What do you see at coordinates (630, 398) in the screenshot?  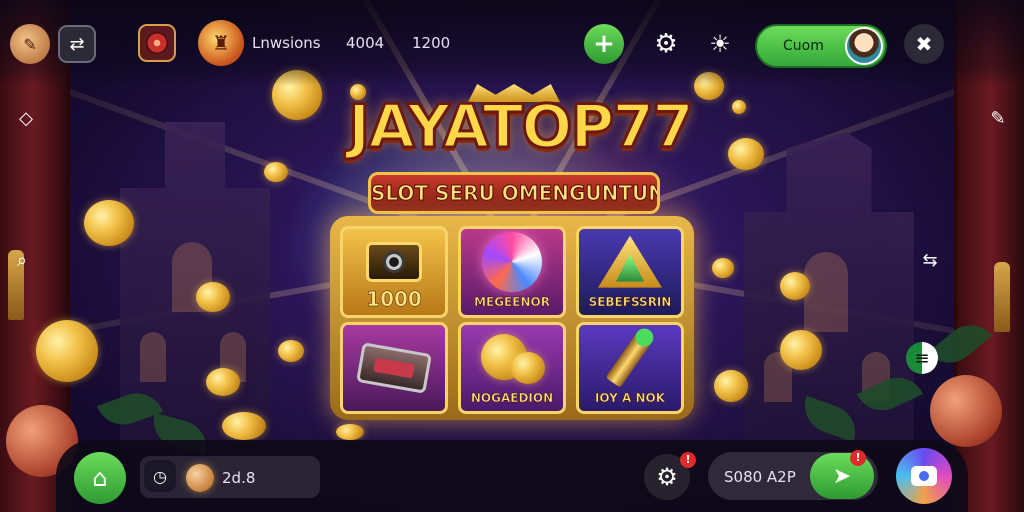 I see `tile-label: IOY A NOK` at bounding box center [630, 398].